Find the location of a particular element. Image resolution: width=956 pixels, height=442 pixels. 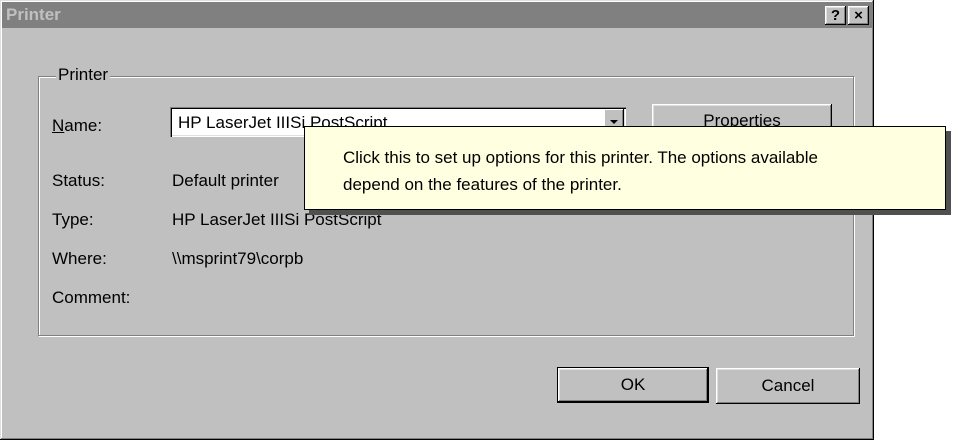

name-label-accelerator: N is located at coordinates (58, 125).